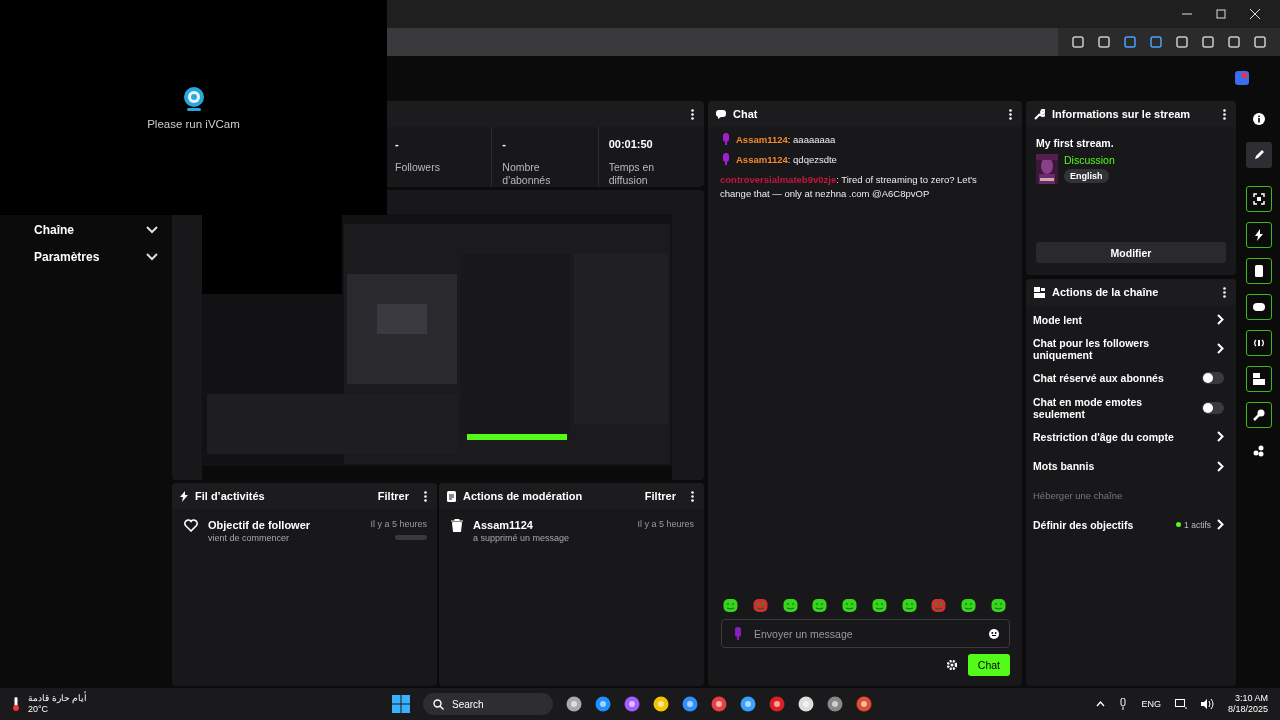 This screenshot has height=720, width=1280. What do you see at coordinates (1259, 307) in the screenshot?
I see `bubble-icon` at bounding box center [1259, 307].